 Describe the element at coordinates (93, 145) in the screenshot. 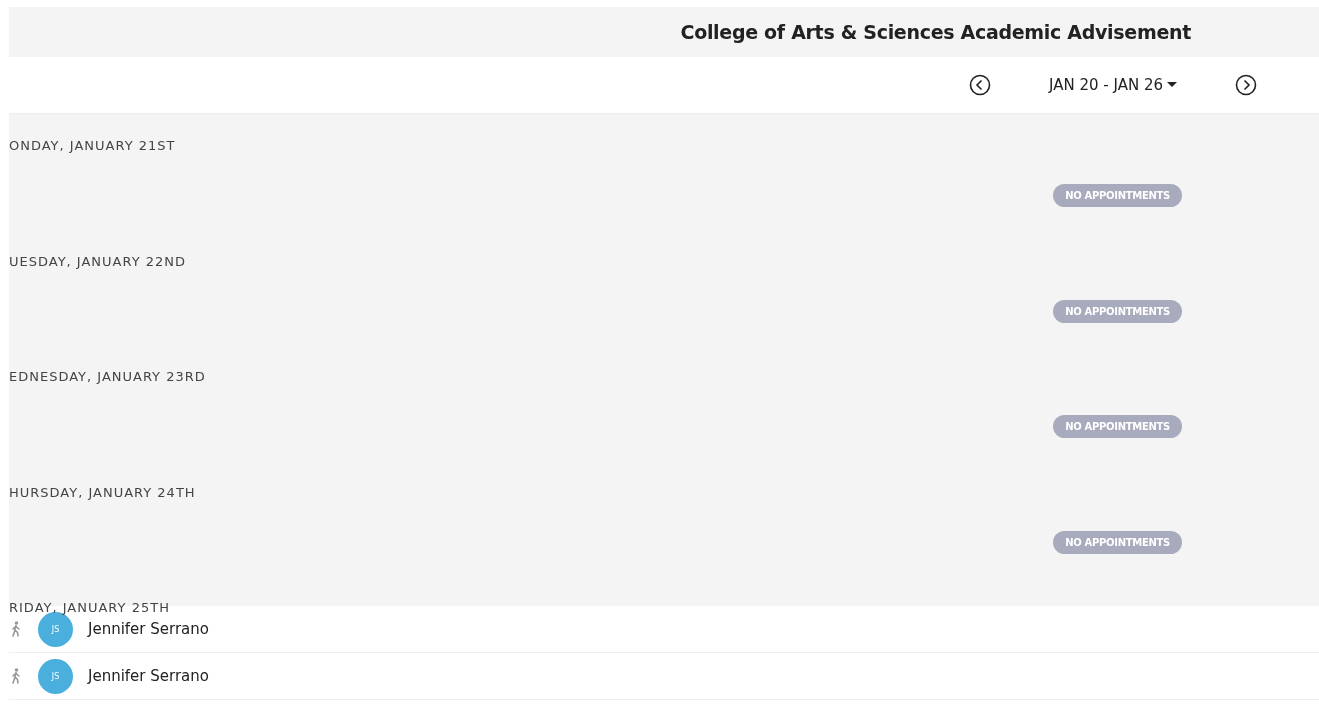

I see `day-heading: ONDAY, JANUARY 21ST` at that location.